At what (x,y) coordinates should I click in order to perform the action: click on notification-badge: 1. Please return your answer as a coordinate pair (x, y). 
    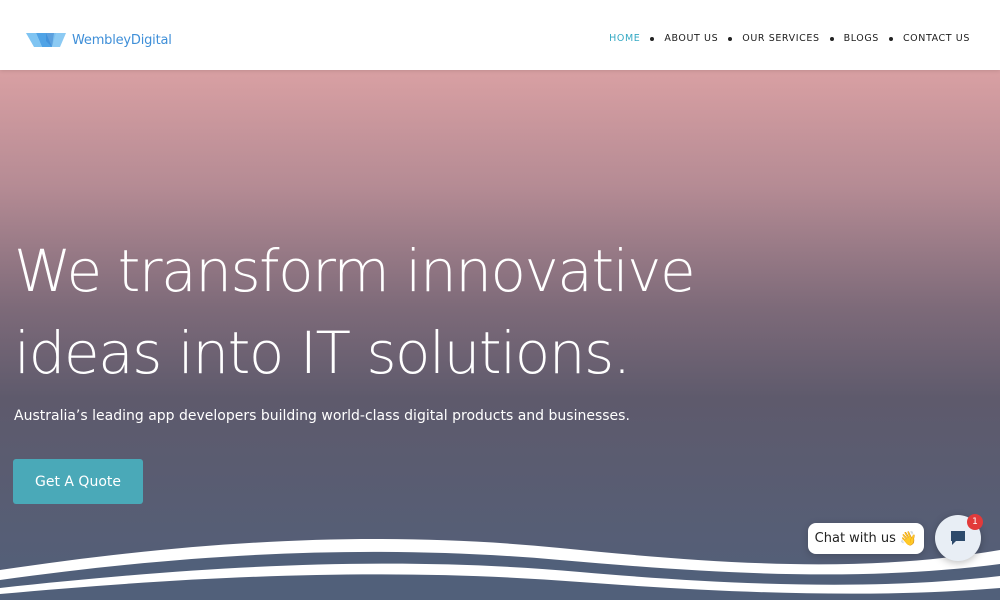
    Looking at the image, I should click on (975, 522).